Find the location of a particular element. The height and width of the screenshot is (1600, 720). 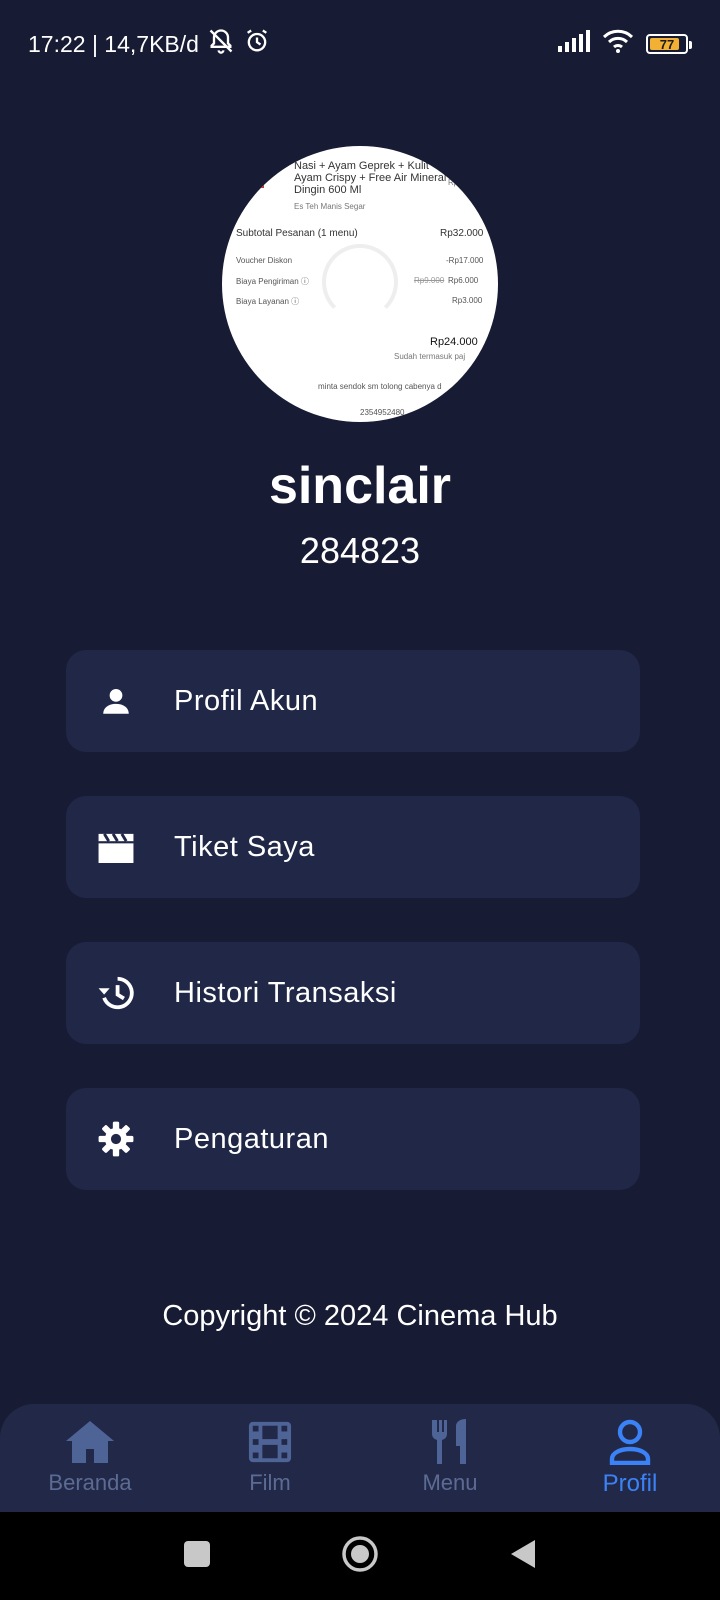

status-bar: 17:22 | 14,7KB/d 77 is located at coordinates (360, 44).